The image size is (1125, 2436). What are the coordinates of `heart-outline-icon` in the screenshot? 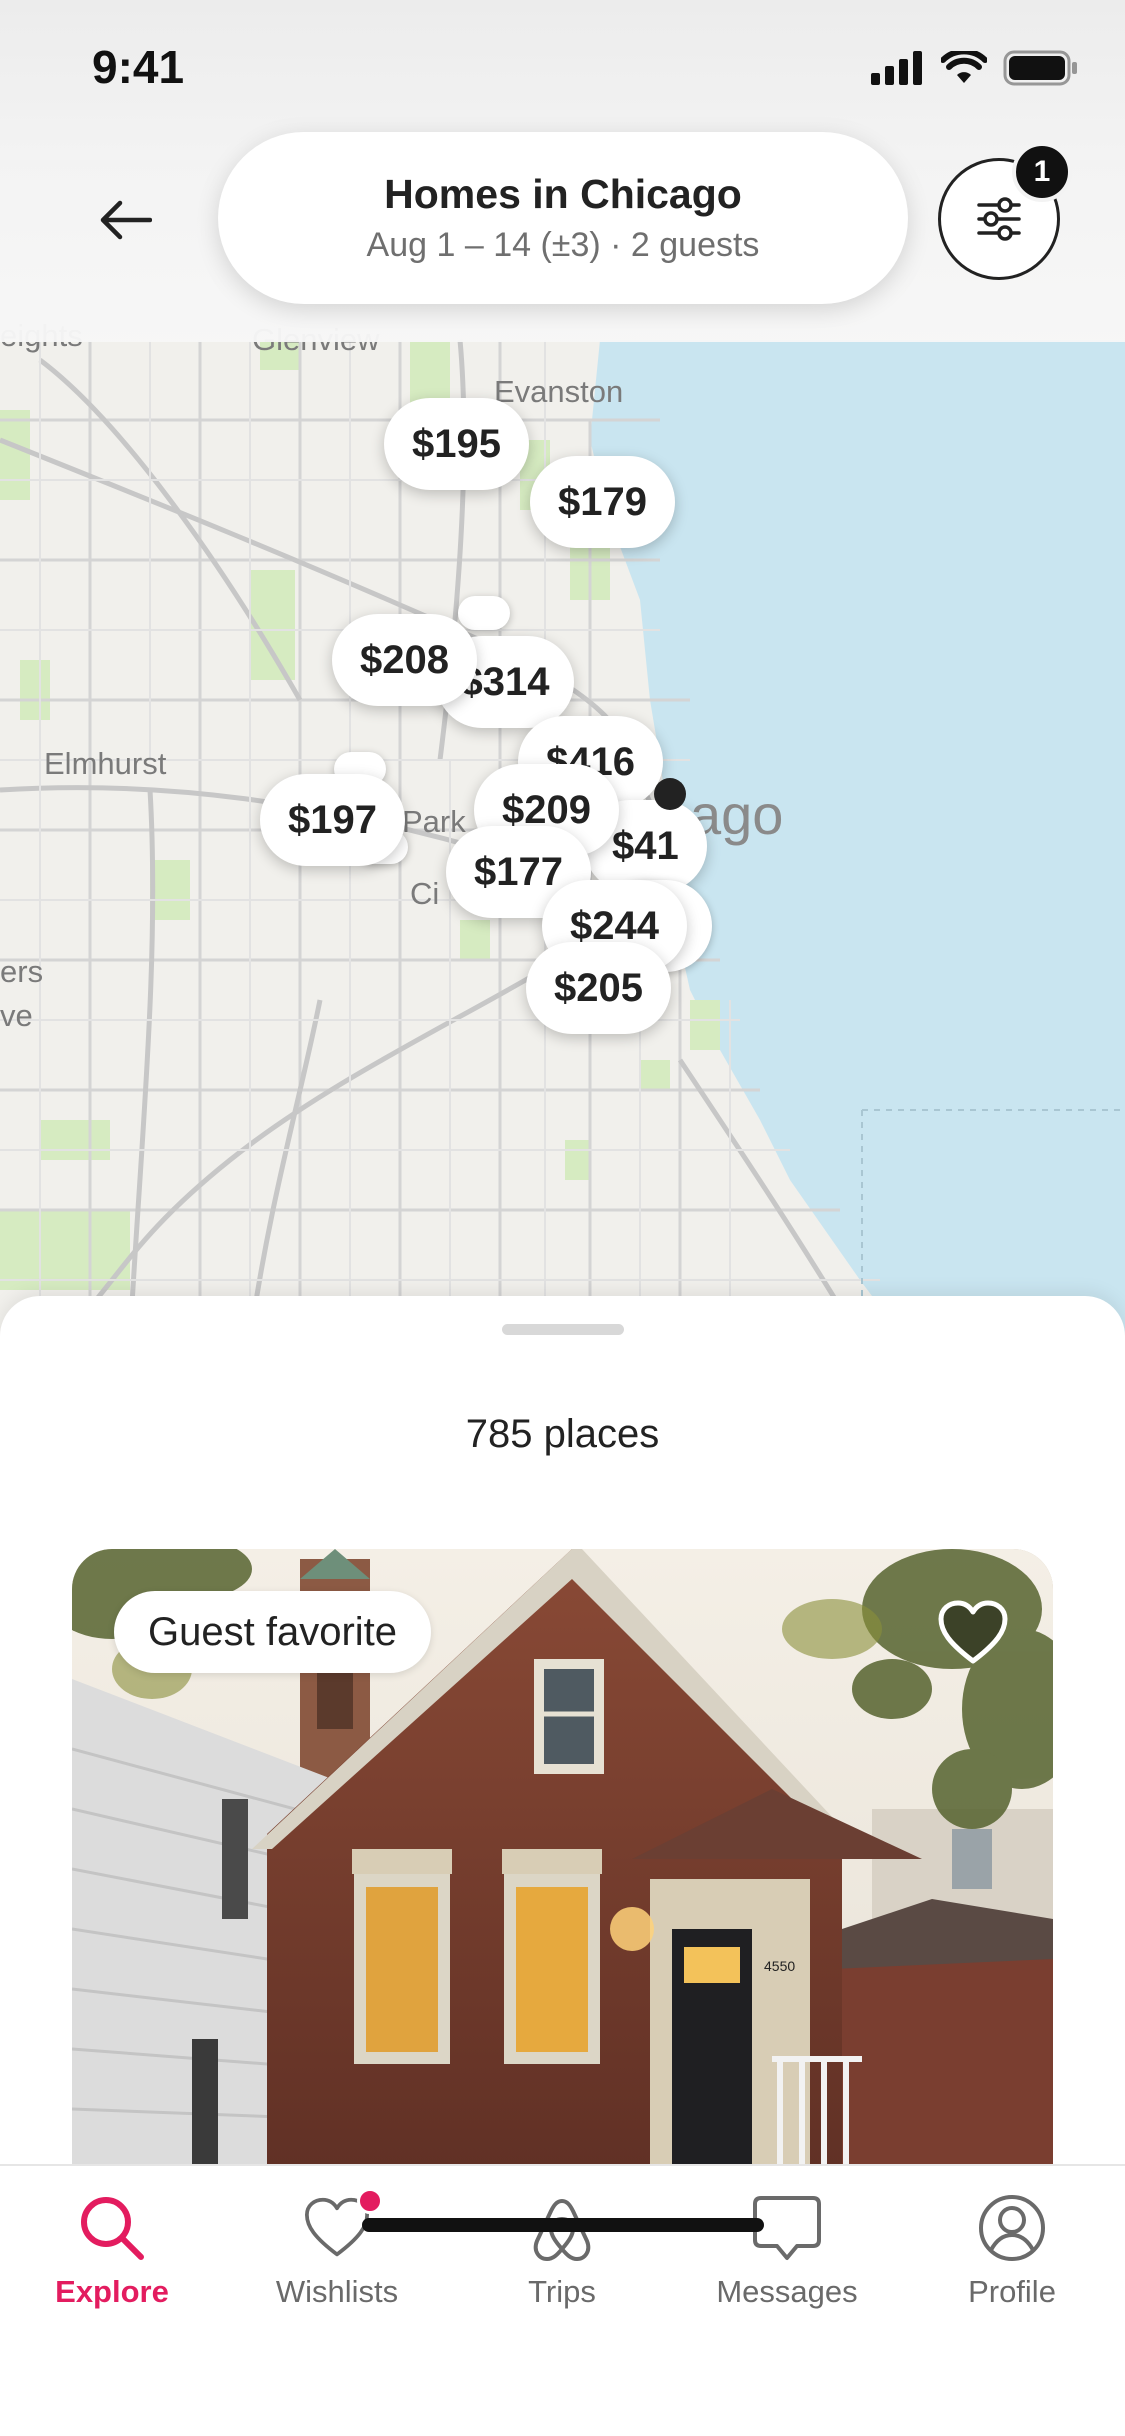 It's located at (973, 1632).